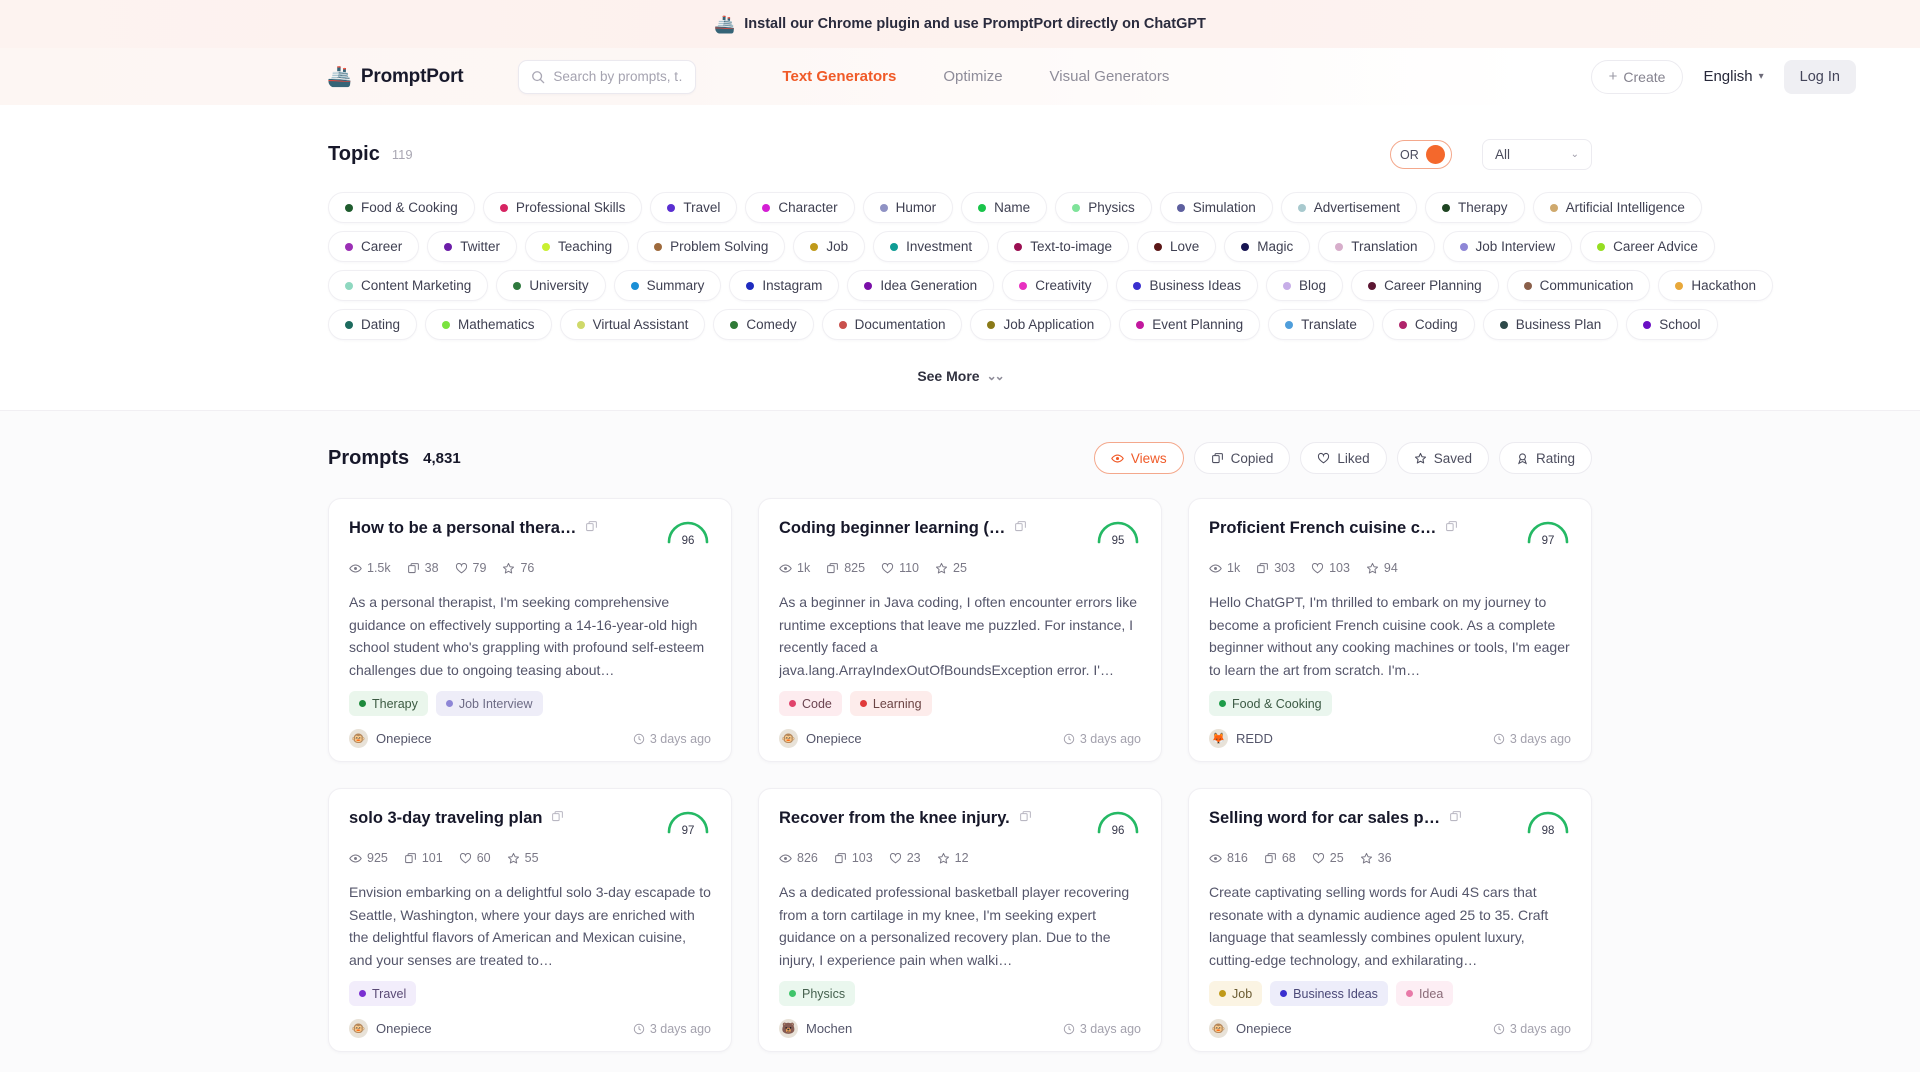 The width and height of the screenshot is (1920, 1080). I want to click on topic-tag: Business Ideas, so click(1187, 285).